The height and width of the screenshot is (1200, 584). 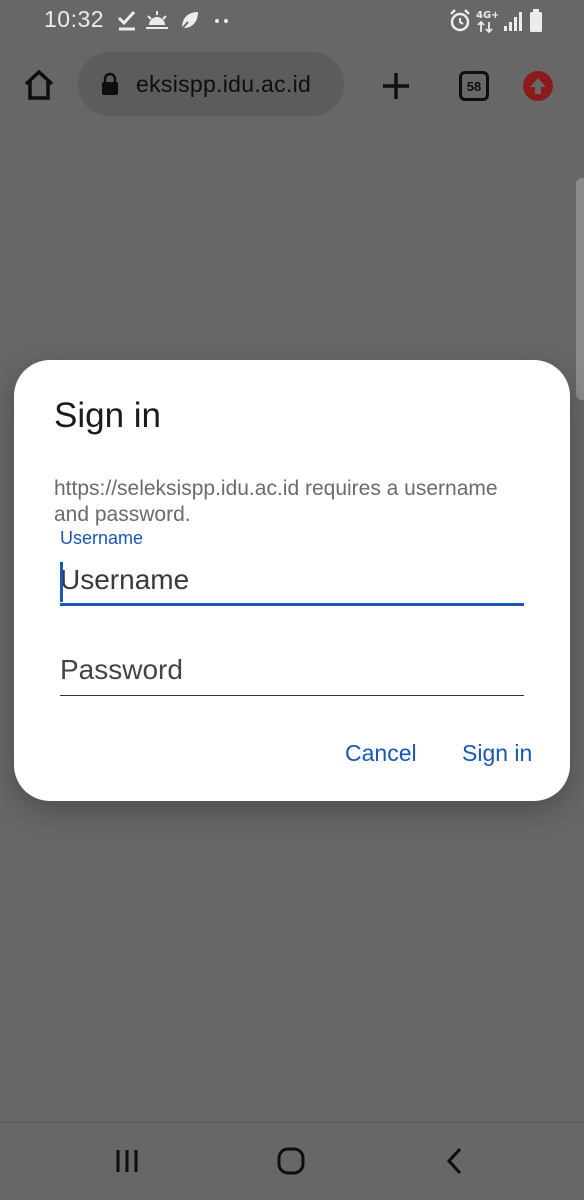 I want to click on tab-switcher-button: 58, so click(x=474, y=86).